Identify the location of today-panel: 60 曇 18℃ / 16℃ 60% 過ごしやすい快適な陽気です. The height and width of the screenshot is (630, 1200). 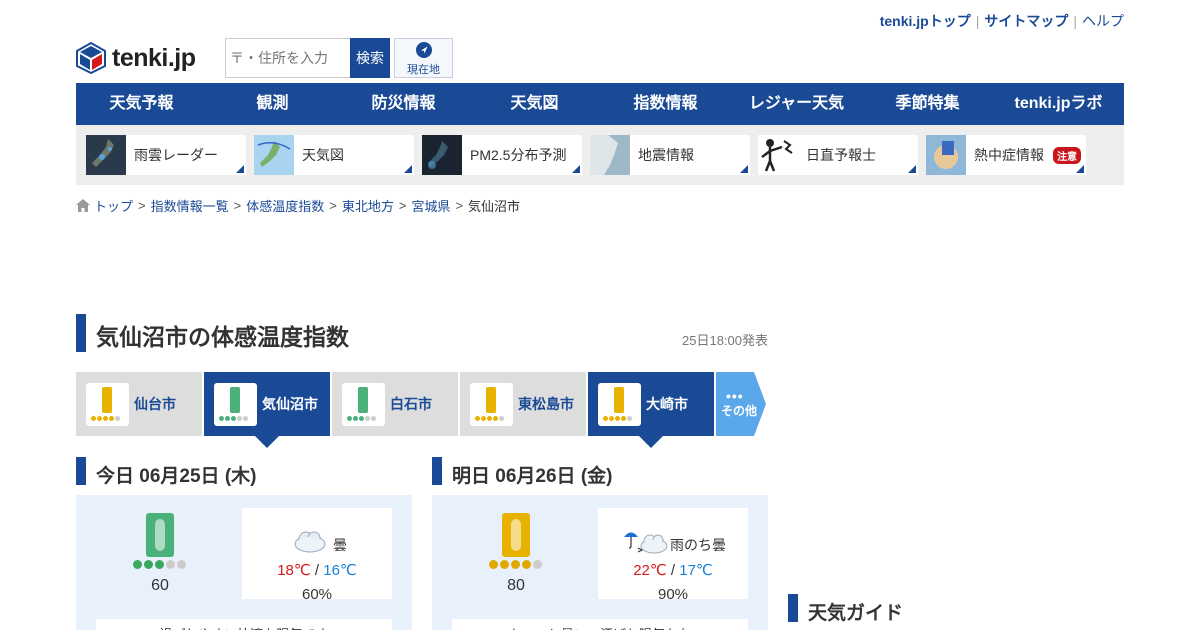
(244, 562).